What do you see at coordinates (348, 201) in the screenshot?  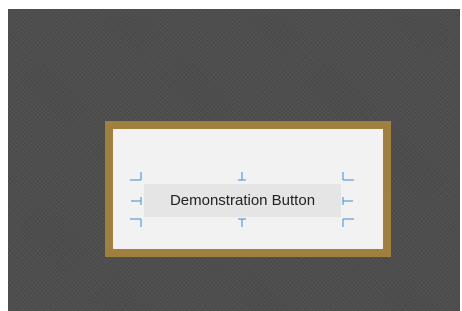 I see `middle-right-alignment-icon` at bounding box center [348, 201].